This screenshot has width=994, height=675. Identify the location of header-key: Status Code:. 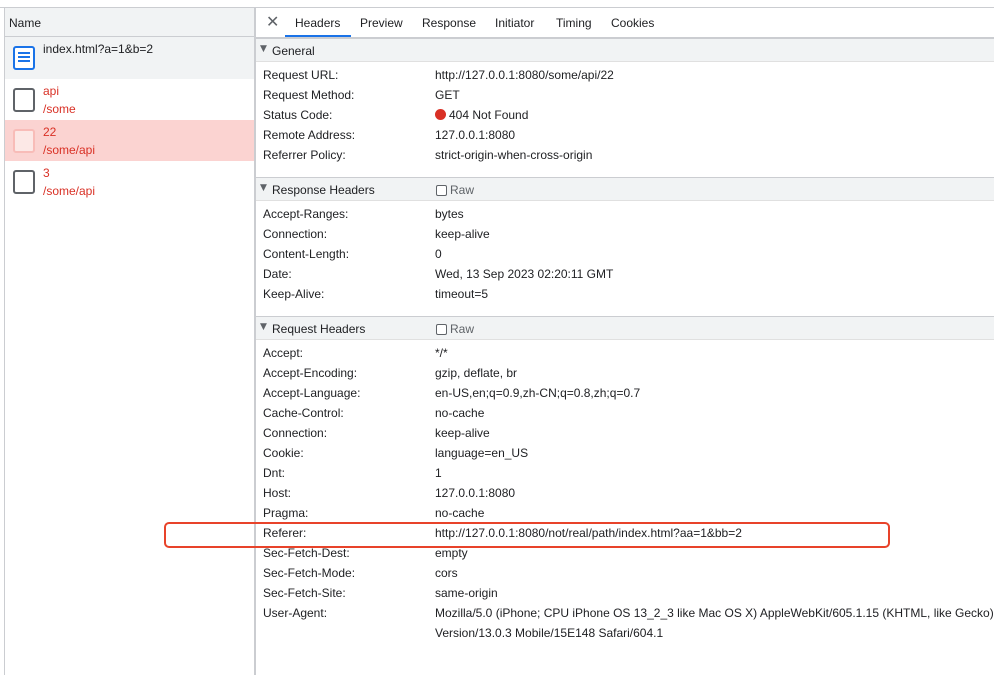
(298, 115).